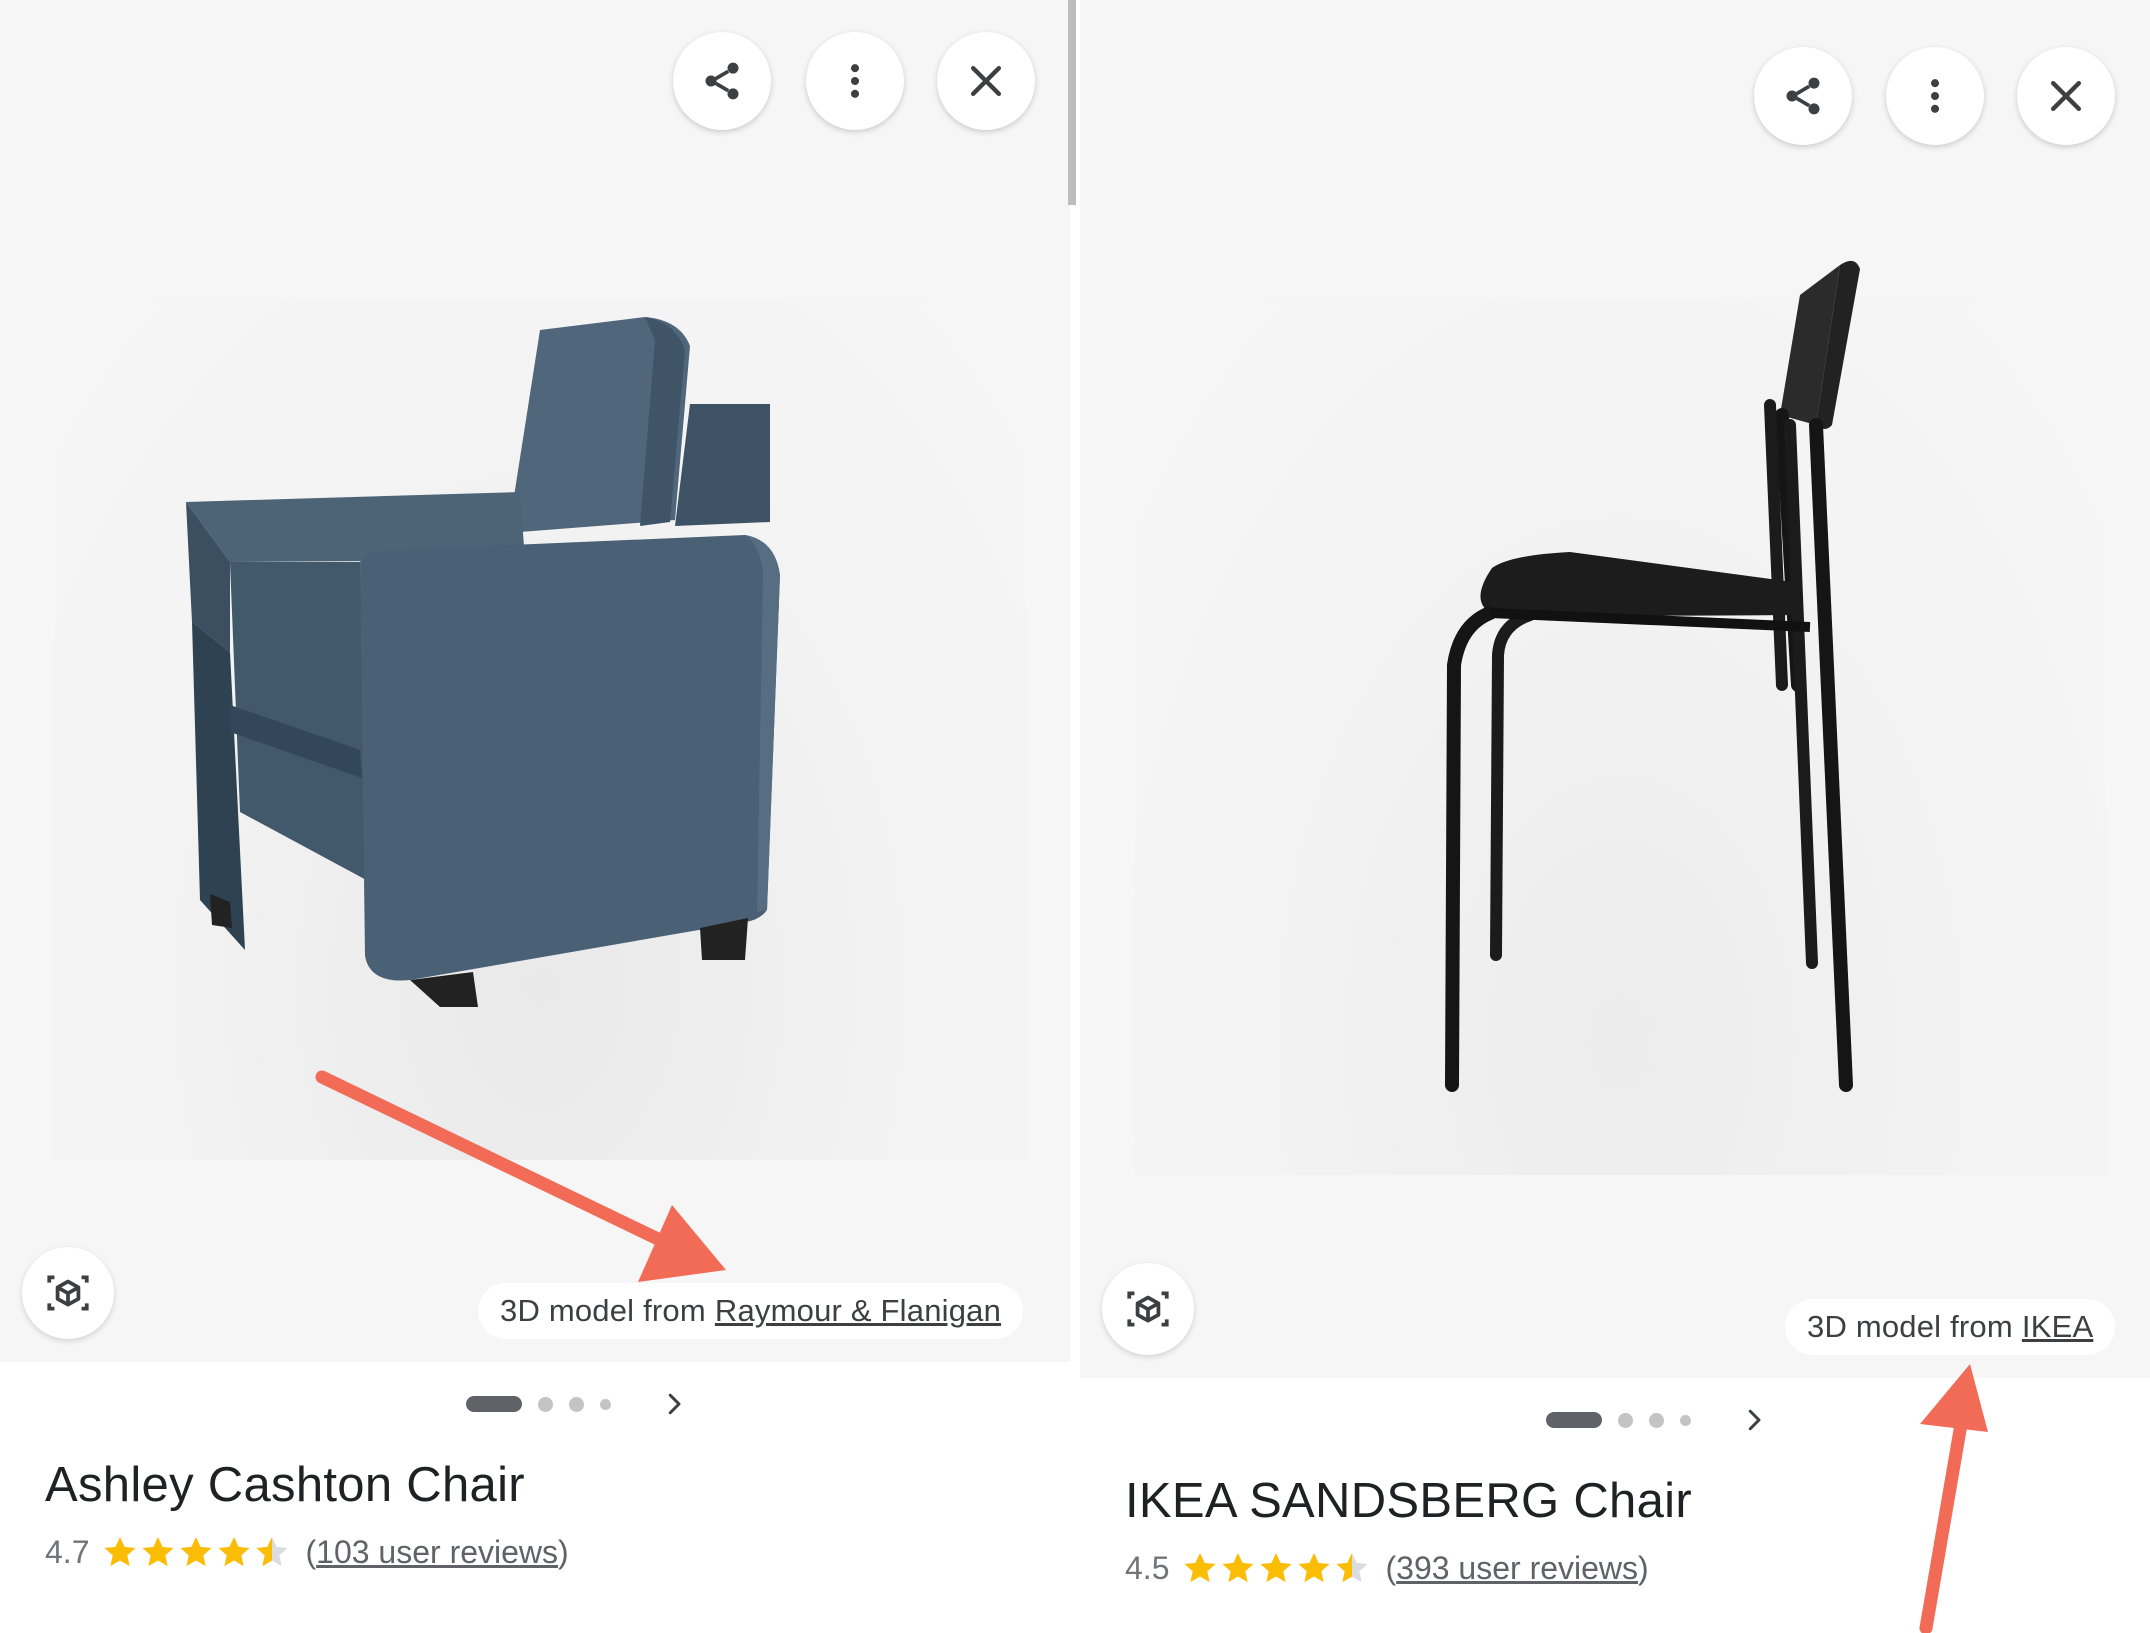 The width and height of the screenshot is (2150, 1633). I want to click on reviews-count: 393 user reviews, so click(1517, 1568).